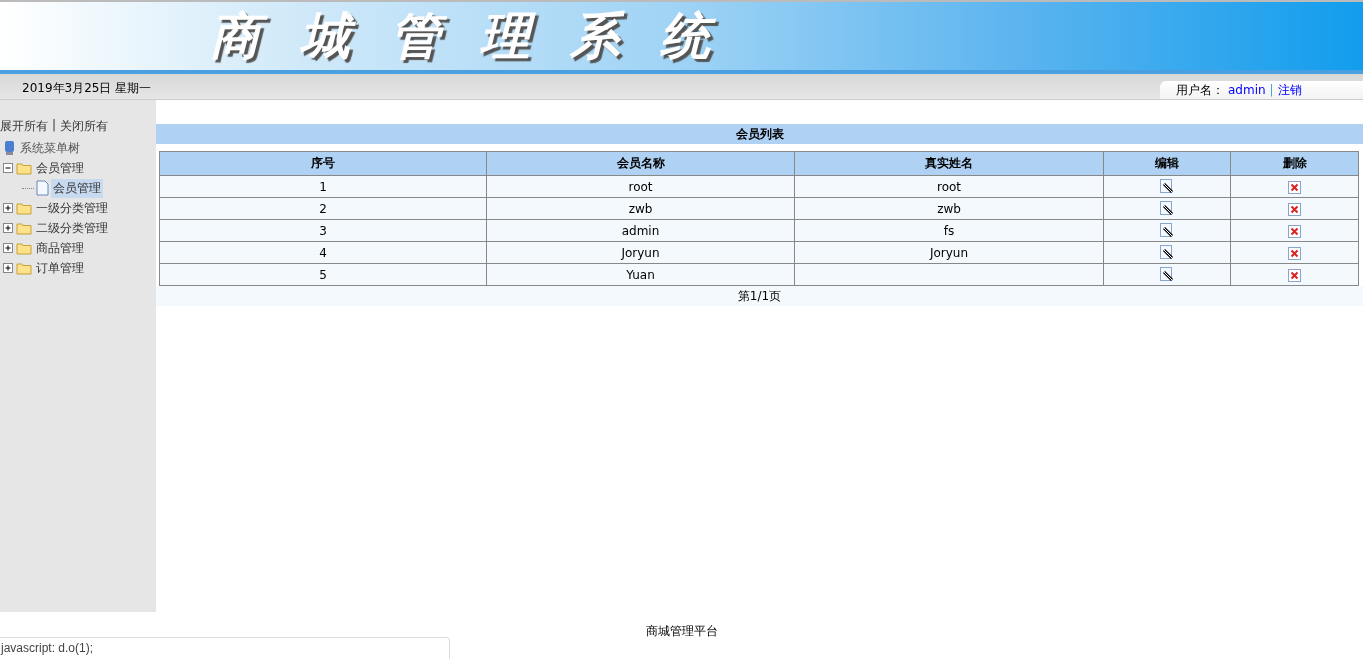 This screenshot has width=1363, height=659. What do you see at coordinates (8, 168) in the screenshot?
I see `collapse-icon` at bounding box center [8, 168].